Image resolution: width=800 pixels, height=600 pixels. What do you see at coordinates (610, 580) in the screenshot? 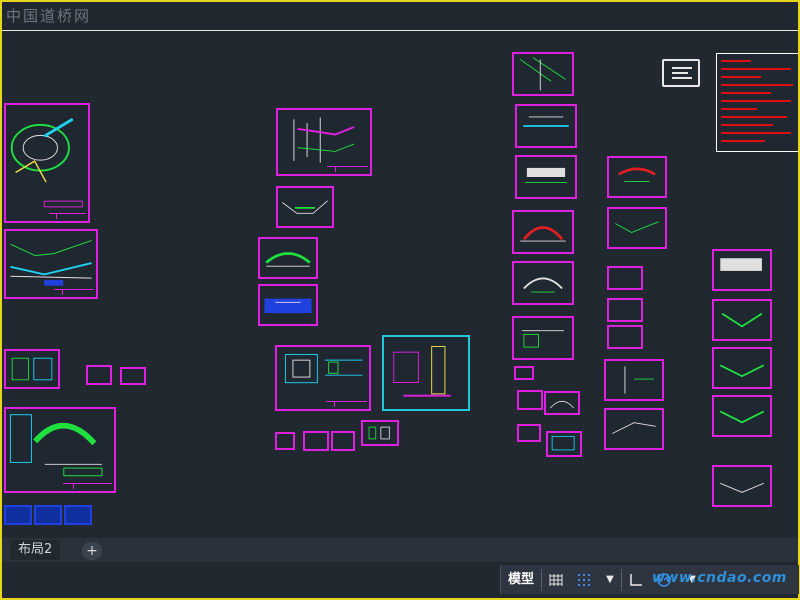
I see `chevron-down-icon: ▼` at bounding box center [610, 580].